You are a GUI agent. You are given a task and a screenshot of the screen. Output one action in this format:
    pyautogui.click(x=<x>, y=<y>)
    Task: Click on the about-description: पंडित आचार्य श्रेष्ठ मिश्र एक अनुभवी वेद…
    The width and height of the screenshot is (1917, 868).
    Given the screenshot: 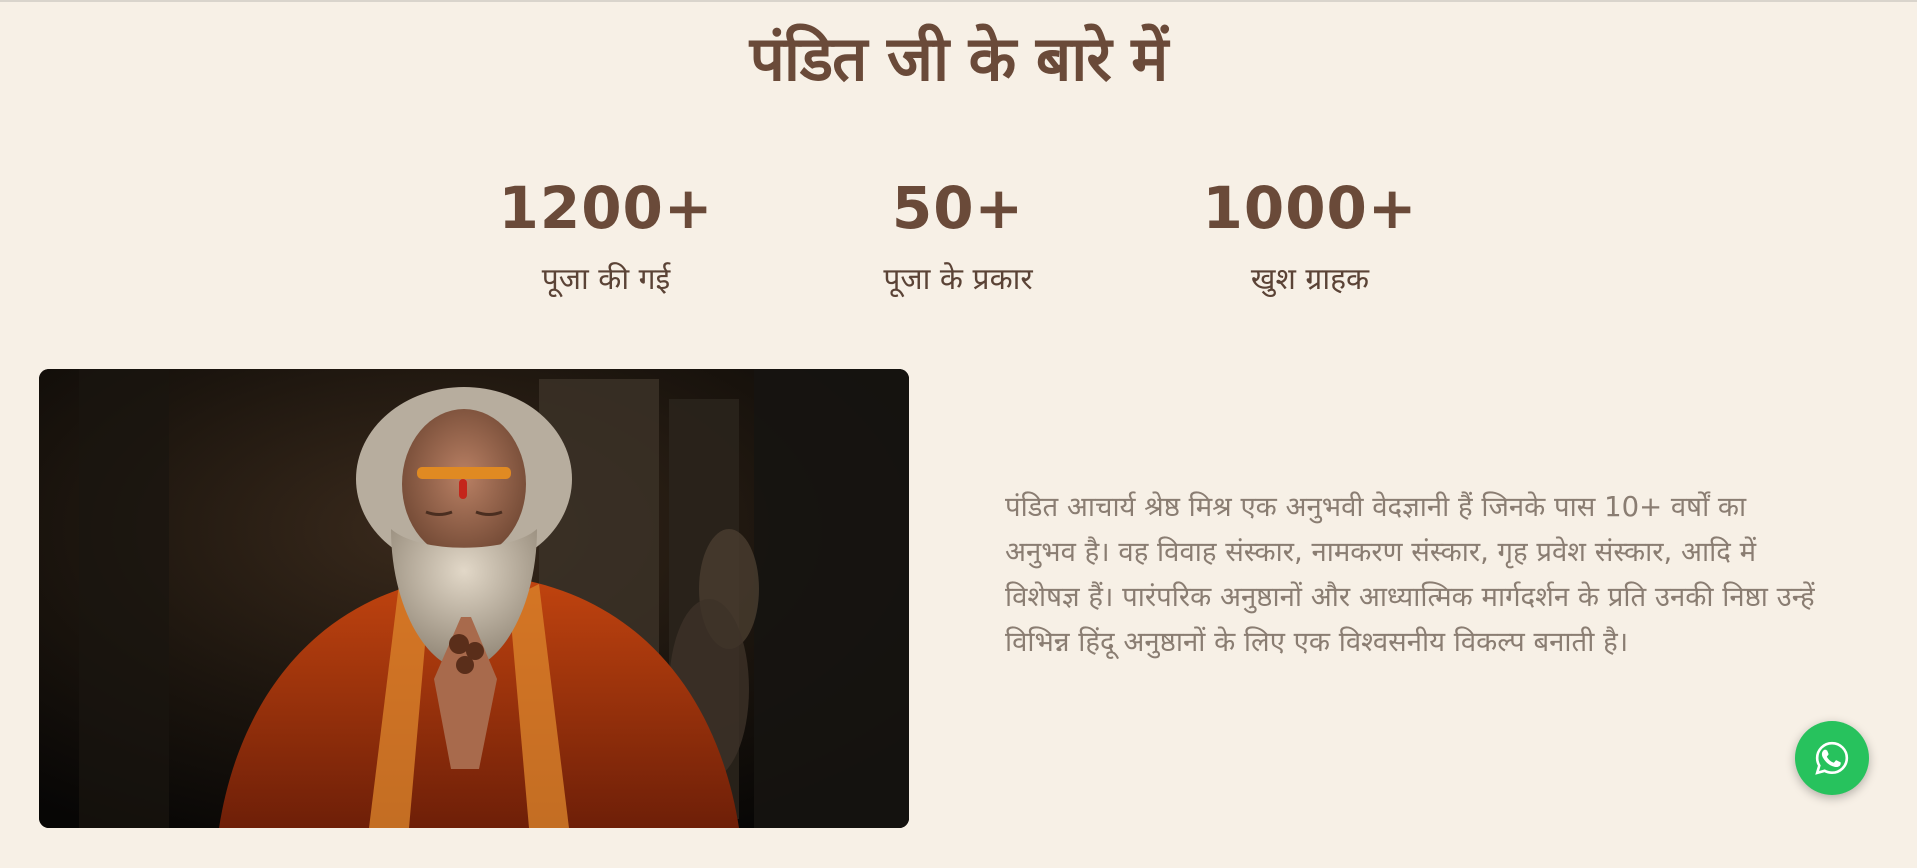 What is the action you would take?
    pyautogui.click(x=1410, y=574)
    